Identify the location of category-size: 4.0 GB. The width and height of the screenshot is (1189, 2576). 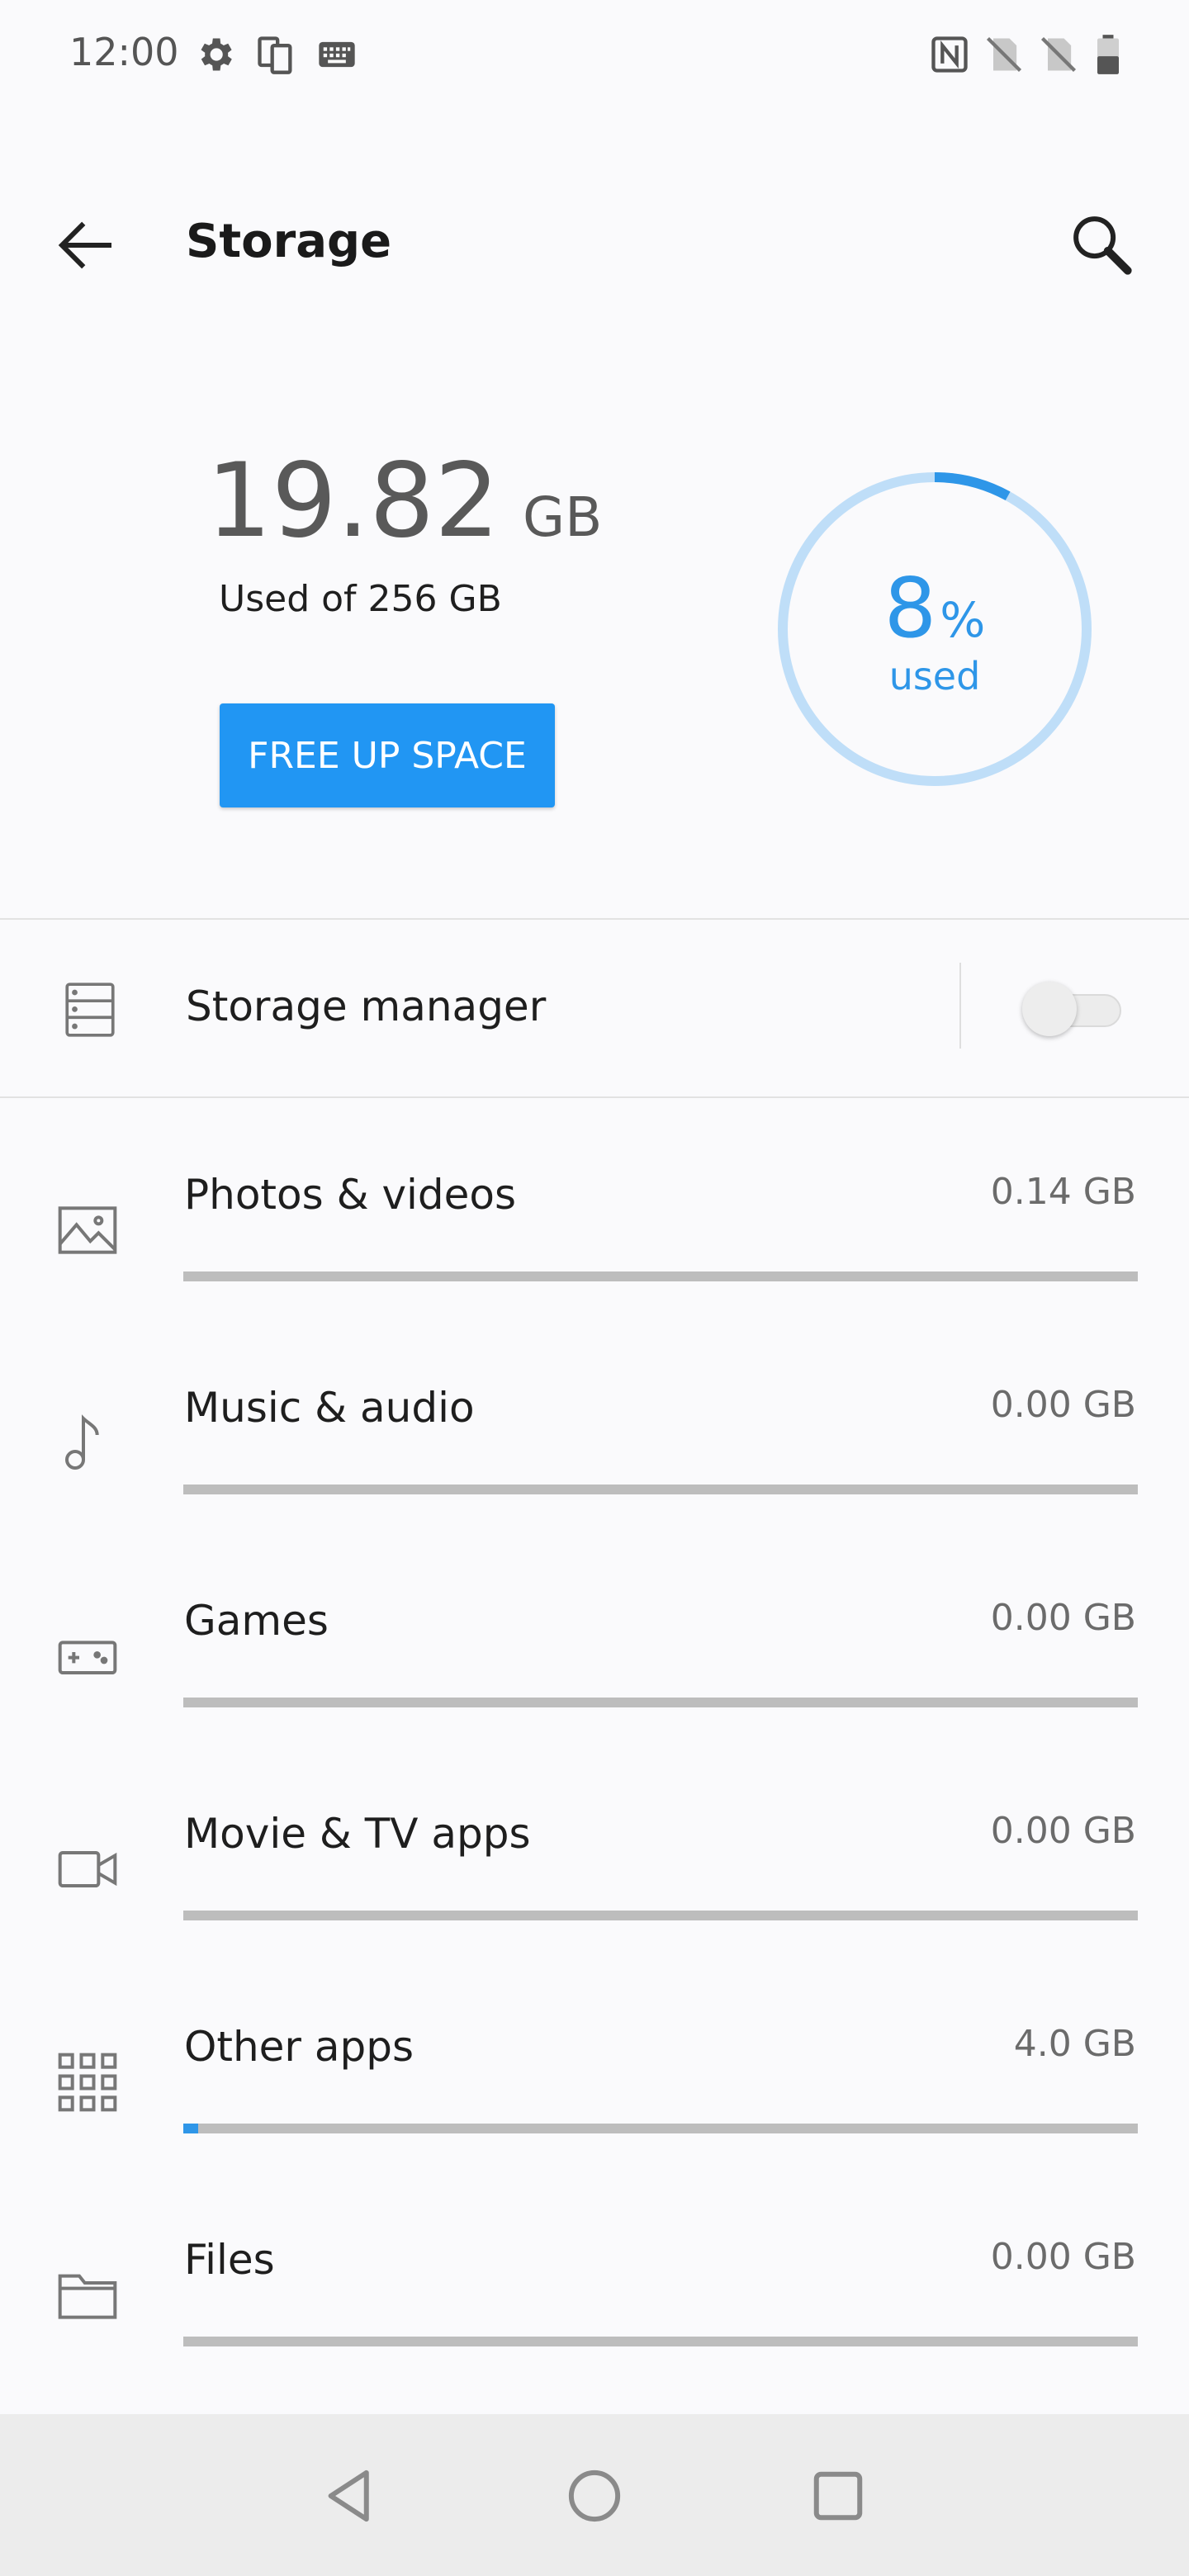
(1074, 2044).